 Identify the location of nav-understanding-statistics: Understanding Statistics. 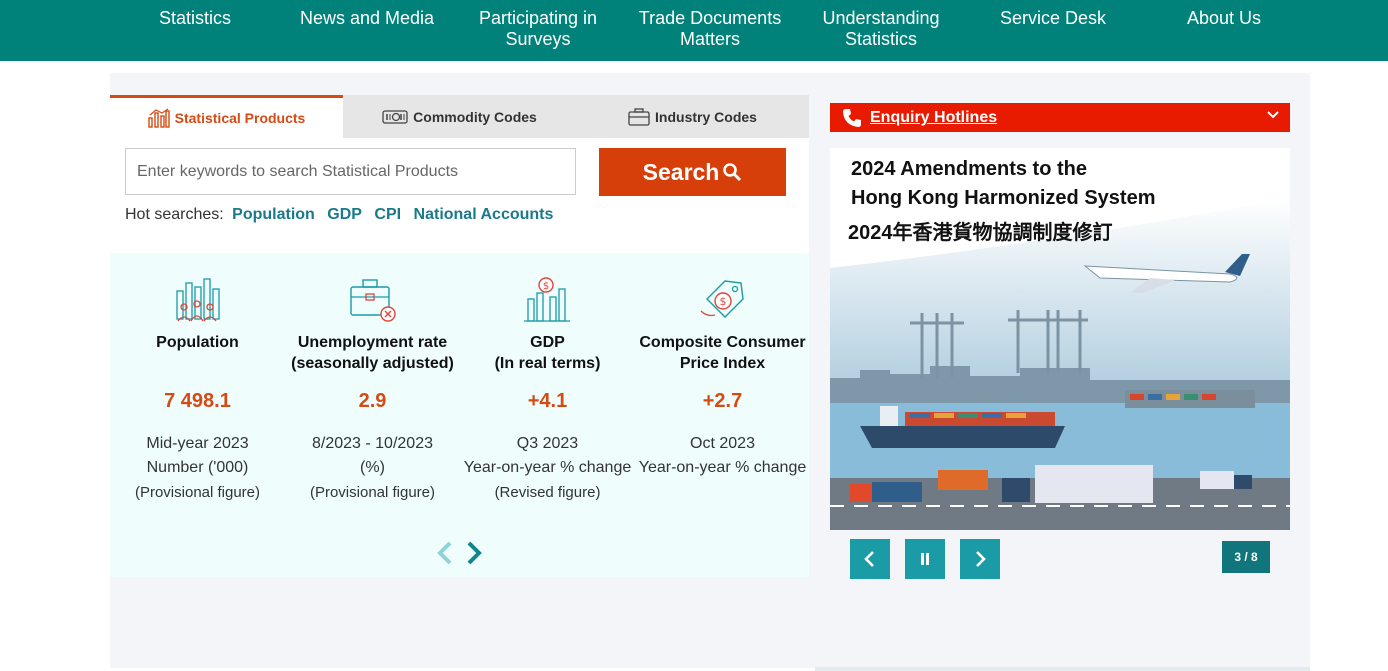
(881, 29).